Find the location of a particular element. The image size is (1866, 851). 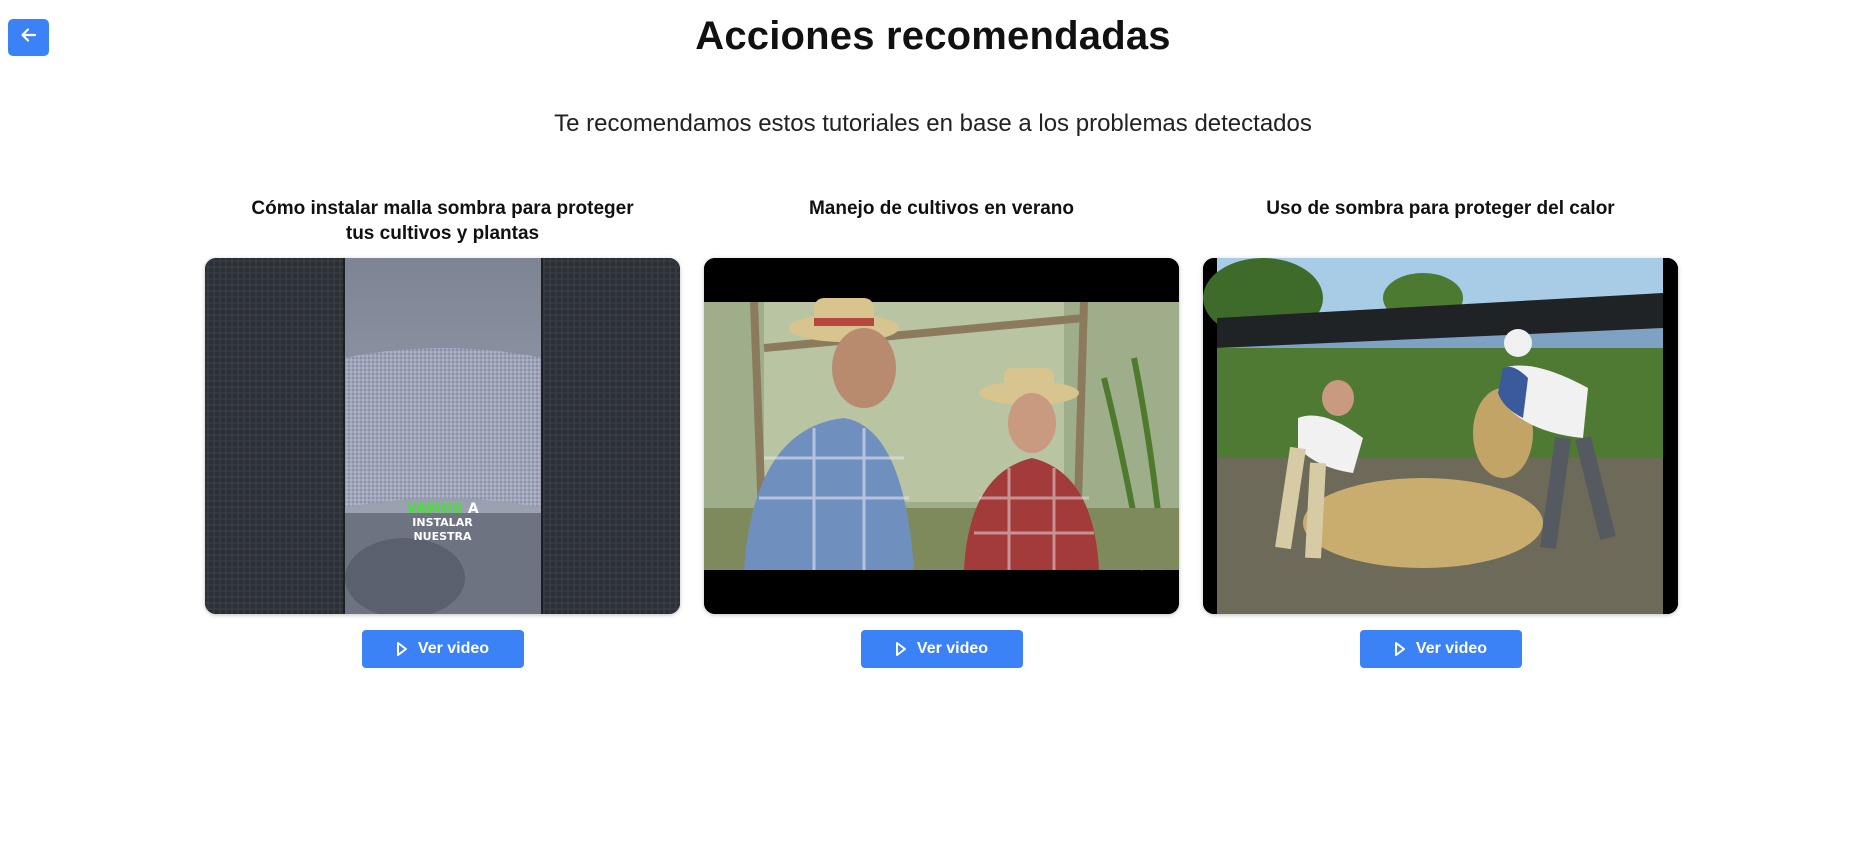

shade-net-thumbnail-image is located at coordinates (442, 436).